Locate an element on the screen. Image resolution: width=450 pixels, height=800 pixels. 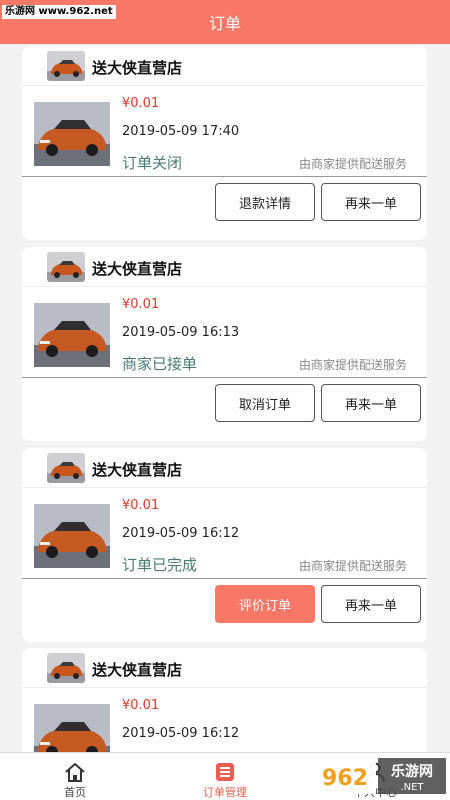
order-card: 送大侠直营店 ¥0.01 2019-05-09 16:12 is located at coordinates (224, 700).